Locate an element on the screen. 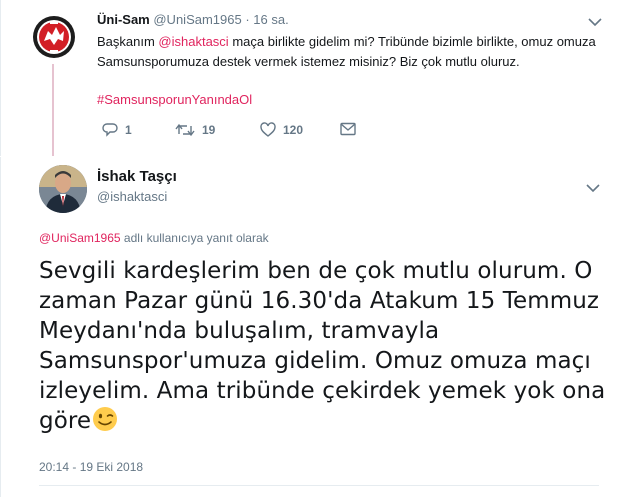 The height and width of the screenshot is (497, 634). retweet-count: 19 is located at coordinates (209, 130).